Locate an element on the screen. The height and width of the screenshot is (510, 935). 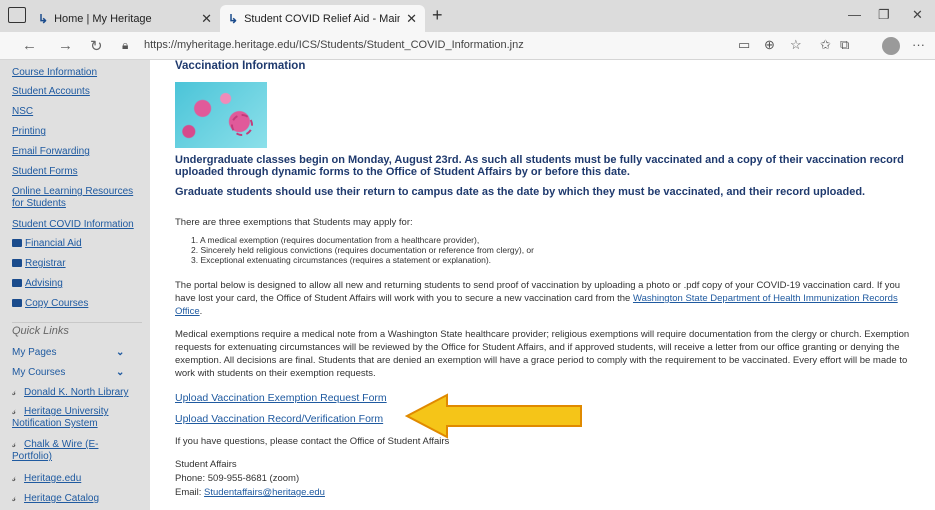
sidebar-item-email-forwarding: Email Forwarding is located at coordinates (51, 152).